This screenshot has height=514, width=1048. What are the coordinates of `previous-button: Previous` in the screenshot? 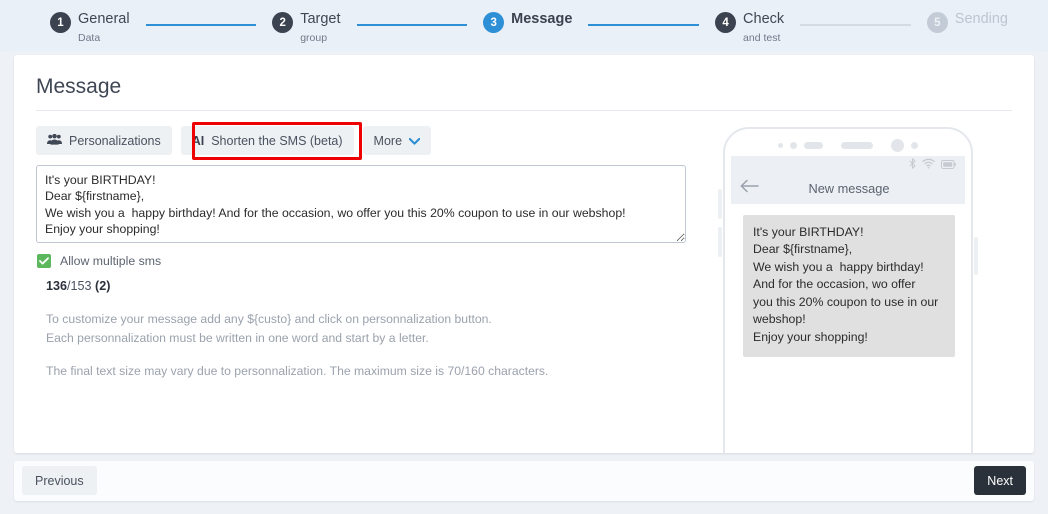 It's located at (59, 480).